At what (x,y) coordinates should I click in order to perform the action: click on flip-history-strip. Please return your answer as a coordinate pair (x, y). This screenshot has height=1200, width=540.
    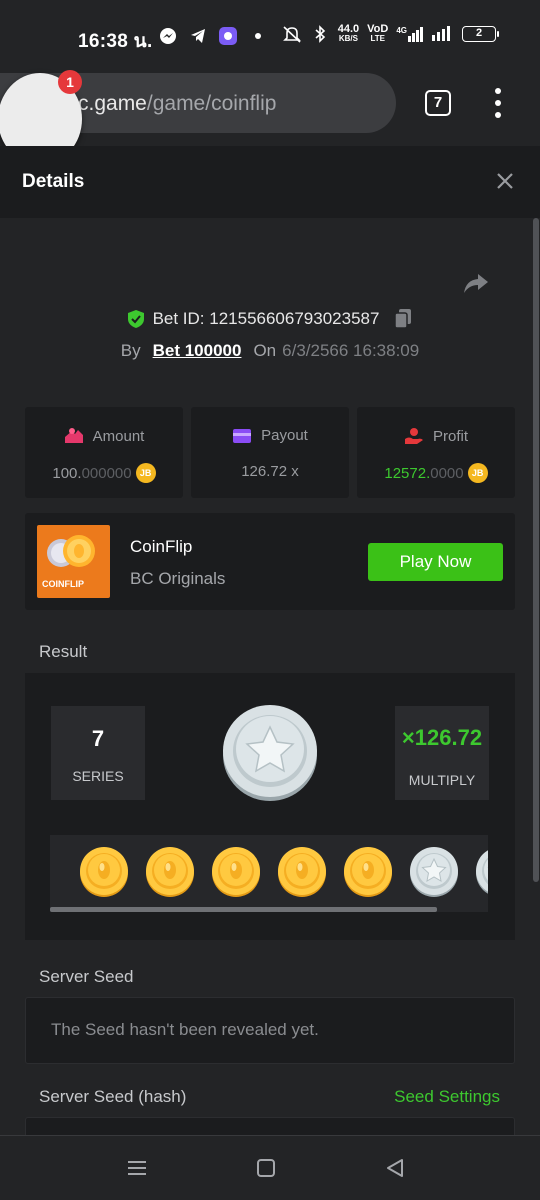
    Looking at the image, I should click on (269, 873).